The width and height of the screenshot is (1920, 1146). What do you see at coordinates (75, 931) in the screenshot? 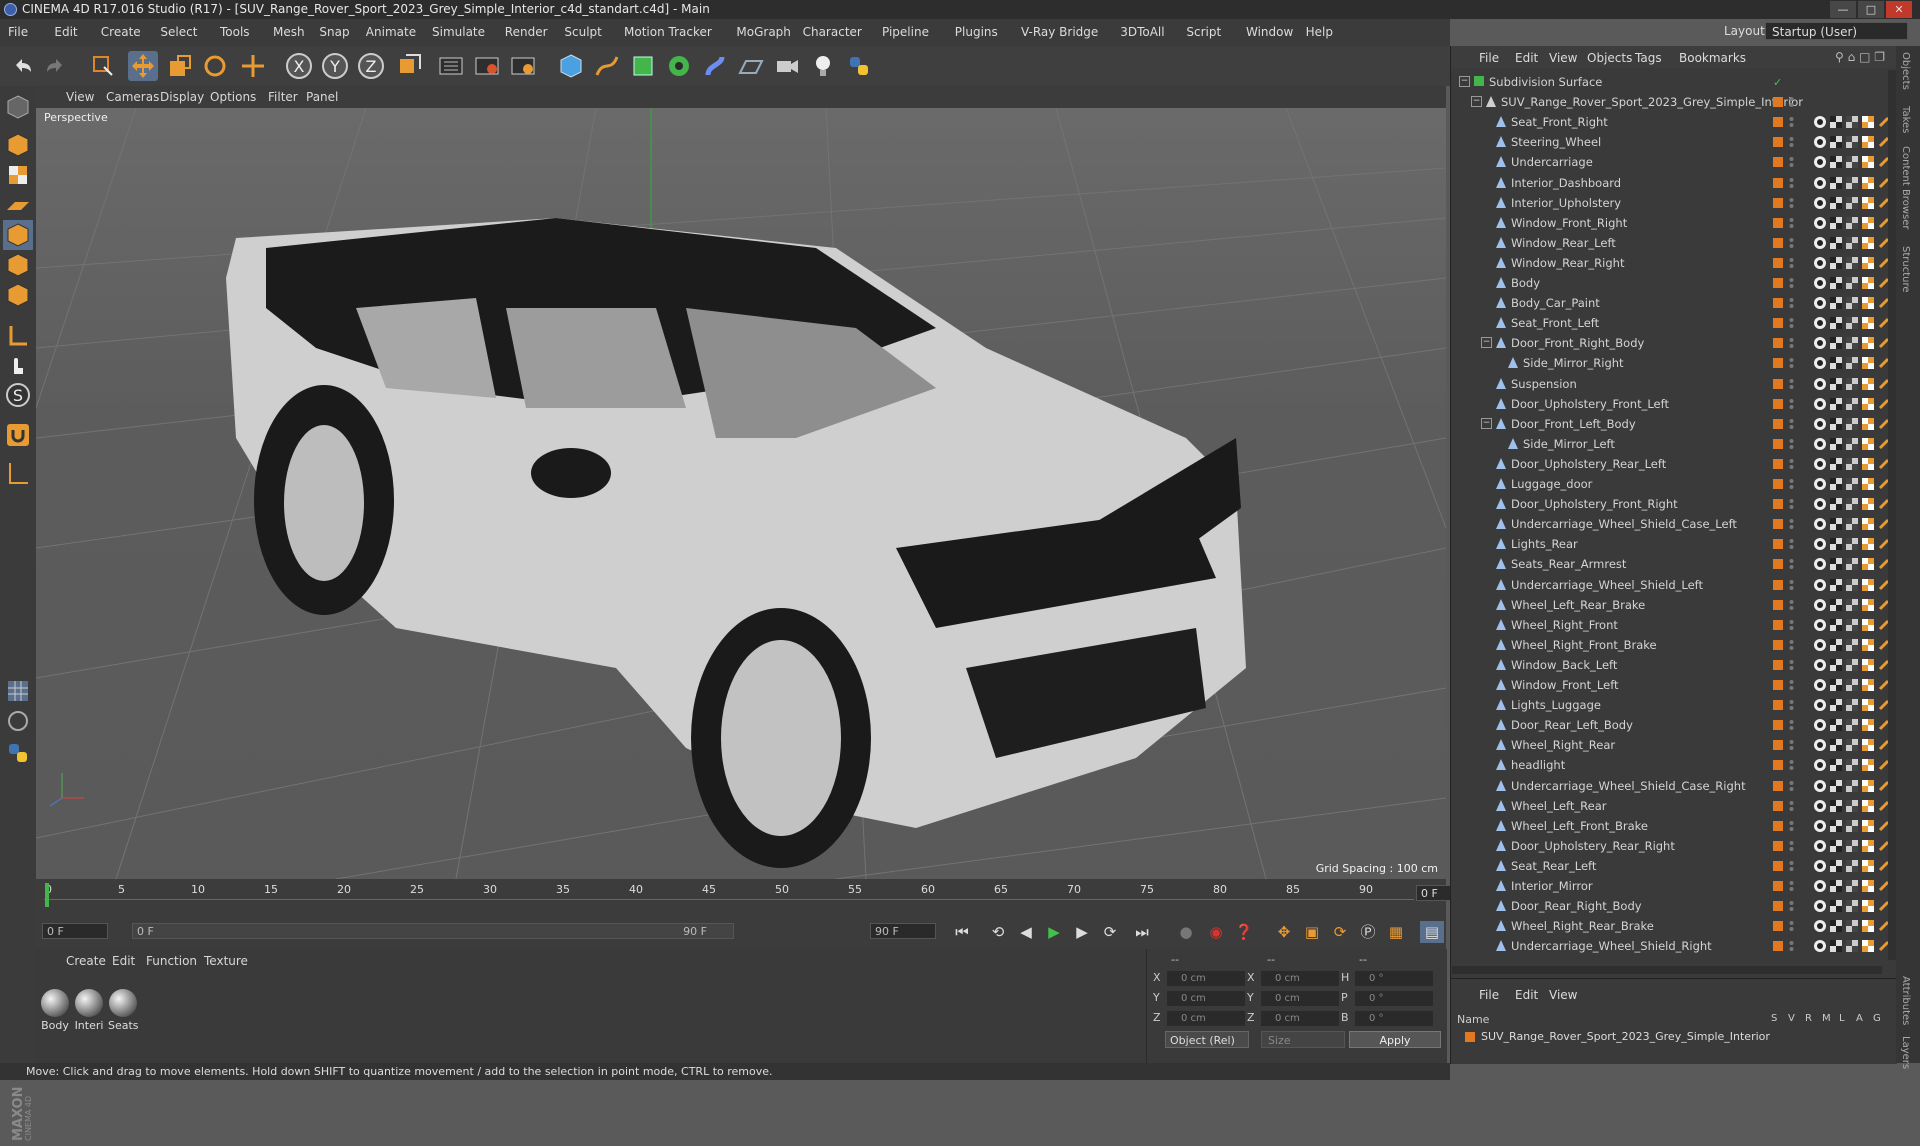
I see `start-frame-field: 0 F` at bounding box center [75, 931].